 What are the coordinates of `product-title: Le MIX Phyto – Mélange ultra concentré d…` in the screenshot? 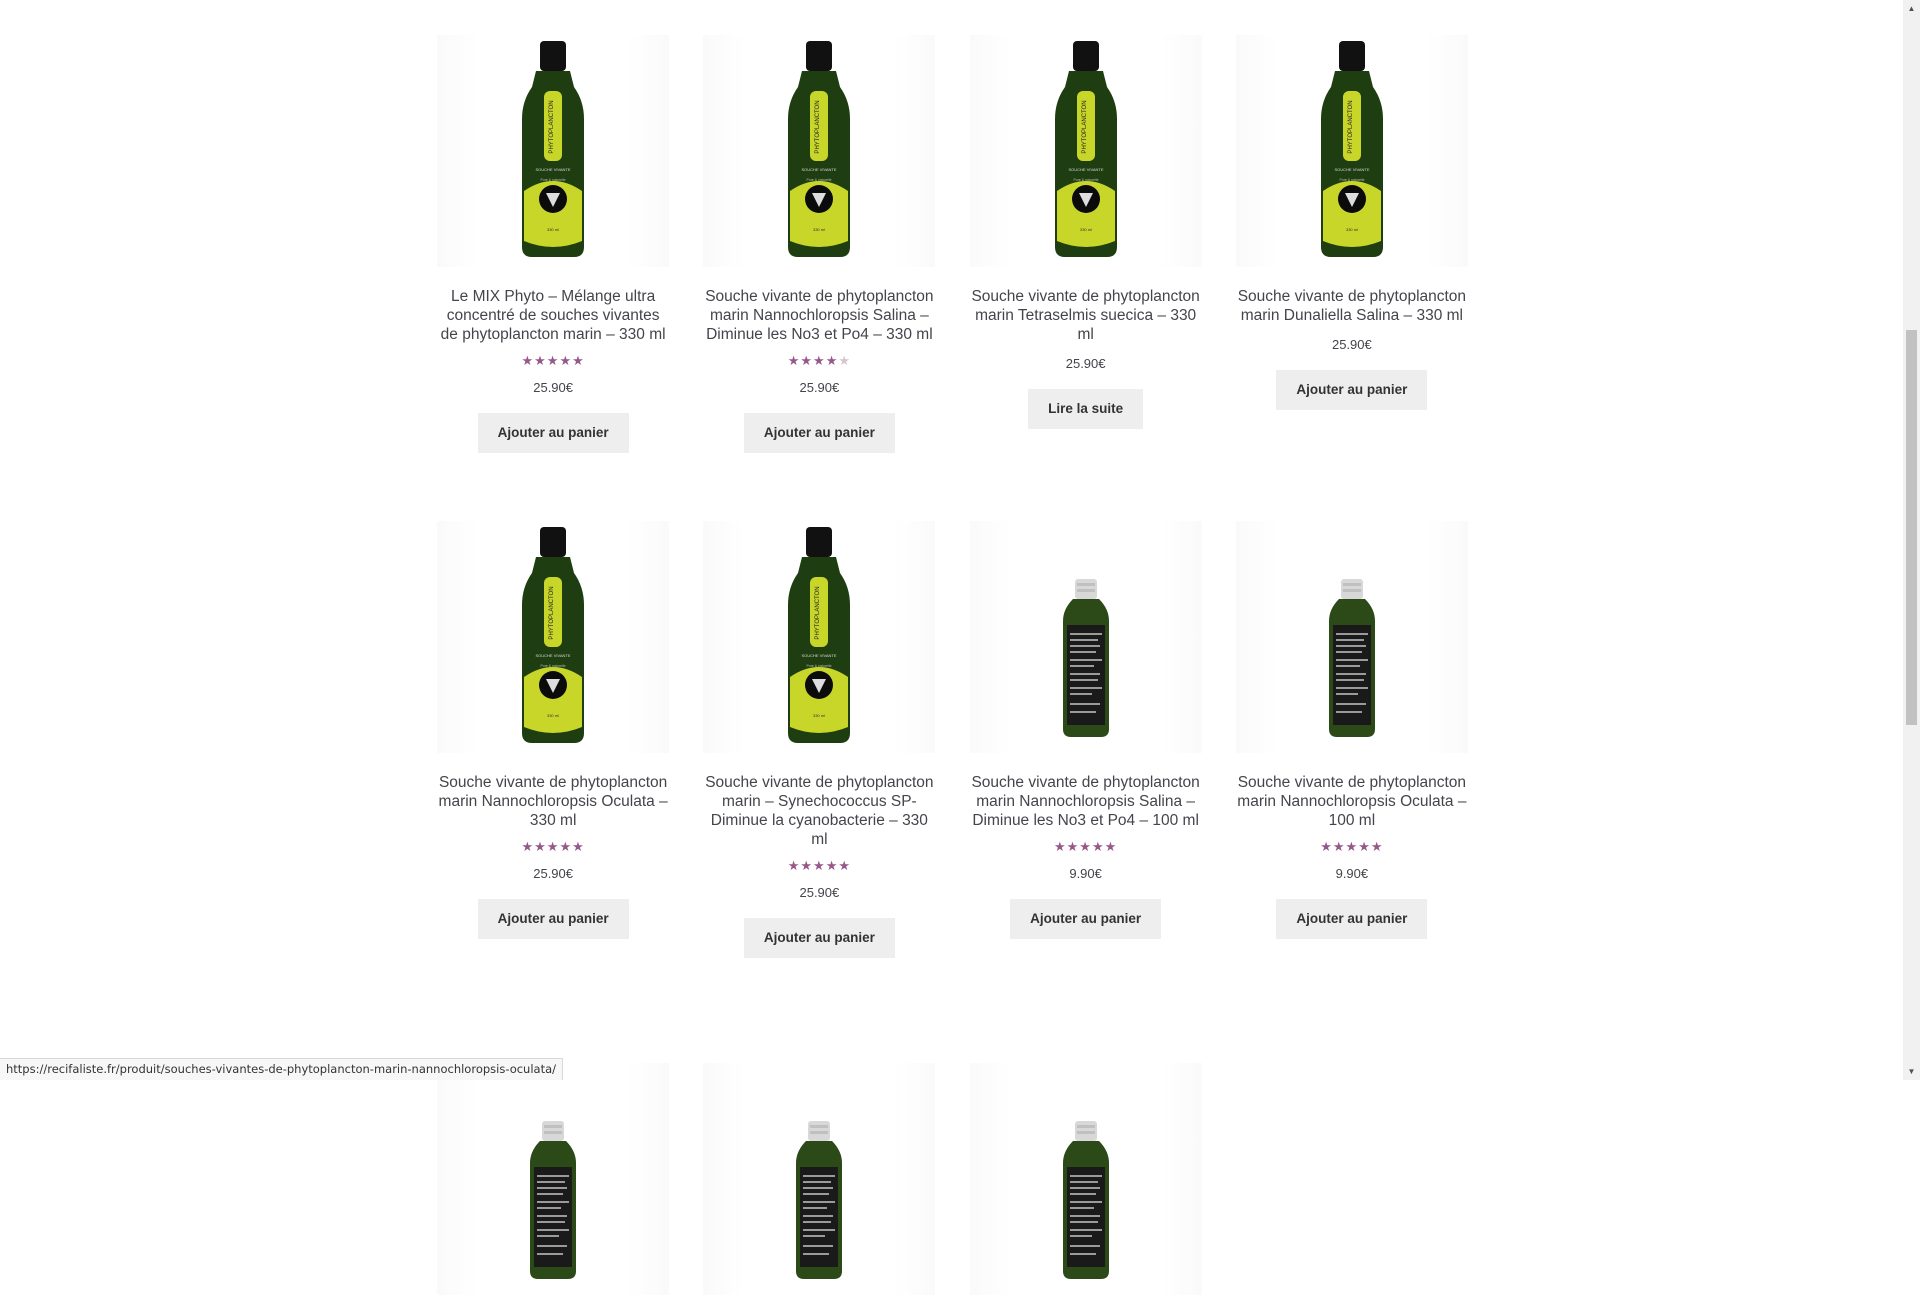 It's located at (553, 315).